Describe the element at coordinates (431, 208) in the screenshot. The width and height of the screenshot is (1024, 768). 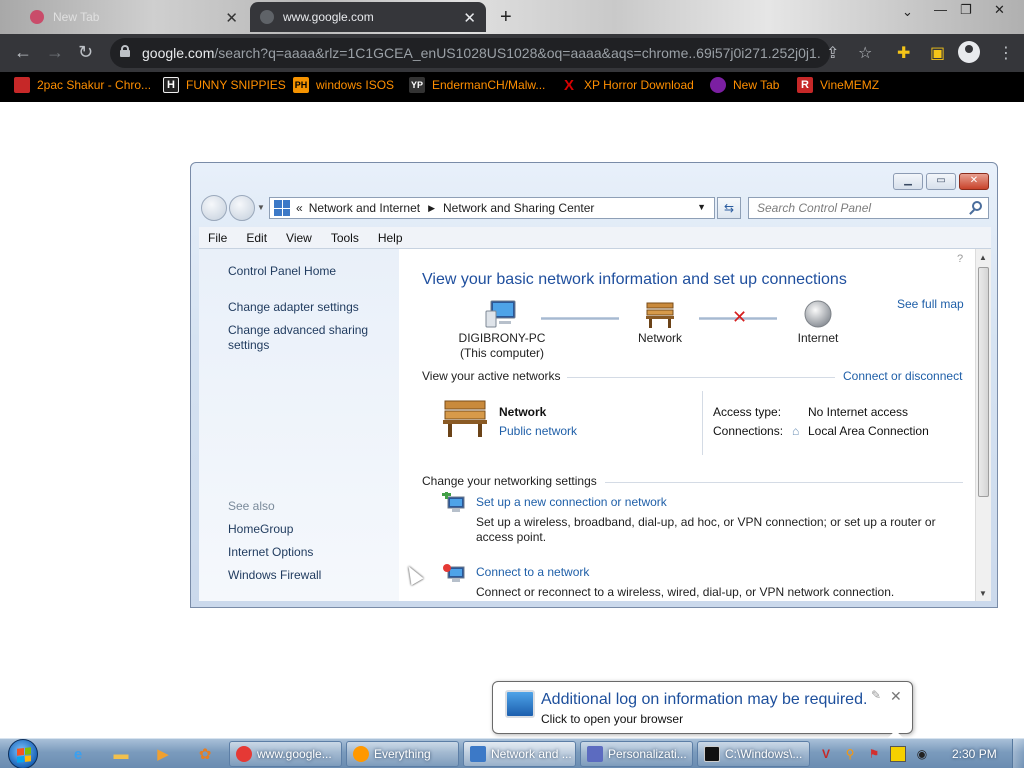
I see `breadcrumb-arrow-icon: ▶` at that location.